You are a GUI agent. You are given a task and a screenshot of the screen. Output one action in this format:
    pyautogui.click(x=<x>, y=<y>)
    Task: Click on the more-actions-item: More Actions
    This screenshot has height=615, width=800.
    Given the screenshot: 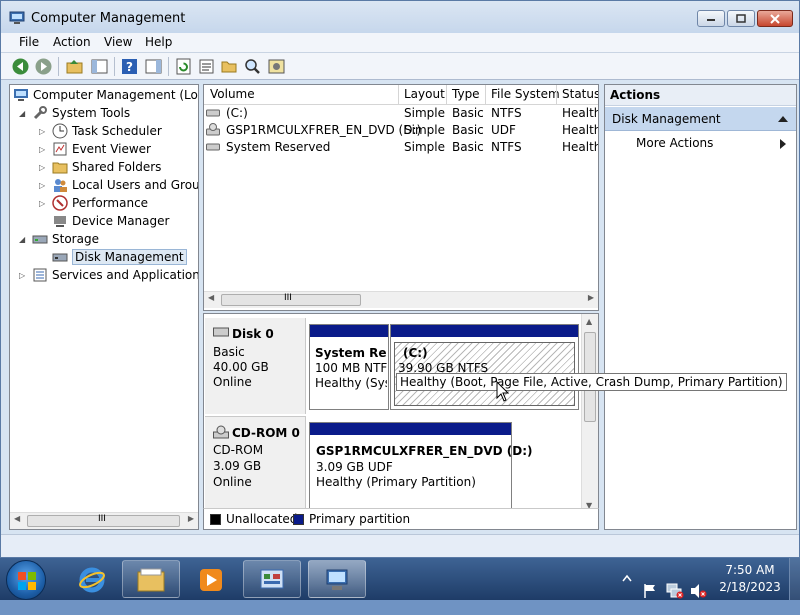 What is the action you would take?
    pyautogui.click(x=700, y=143)
    